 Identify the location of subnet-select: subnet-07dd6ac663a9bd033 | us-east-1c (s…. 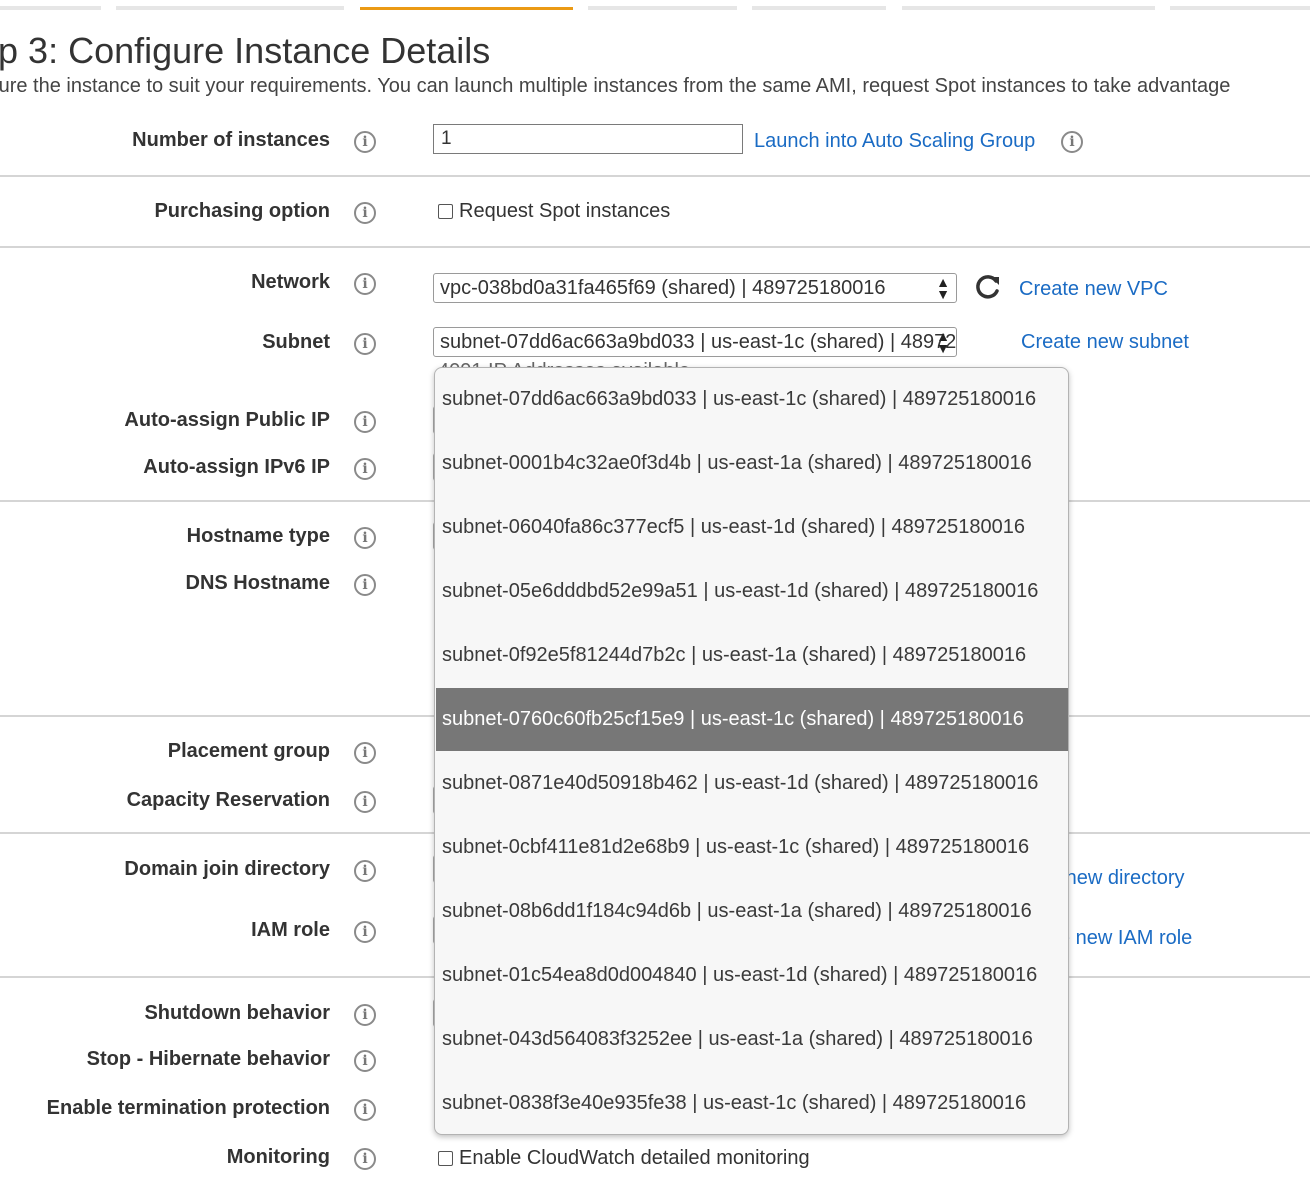
(695, 342).